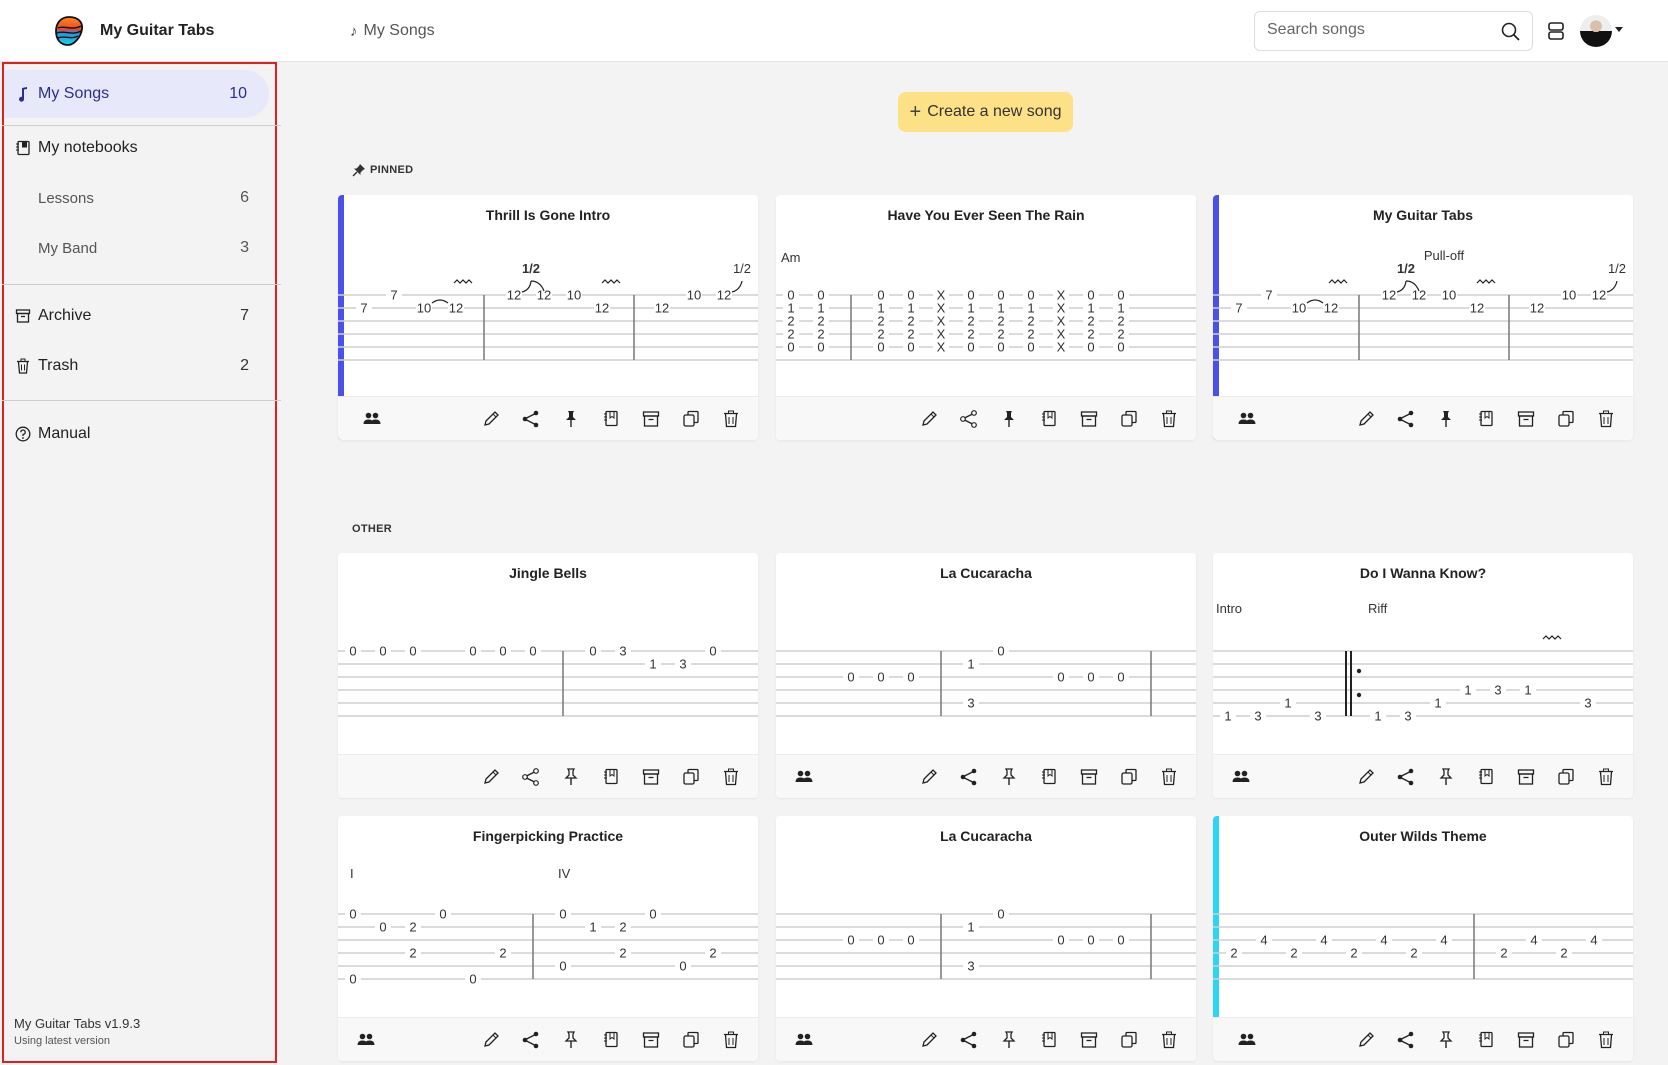 The width and height of the screenshot is (1668, 1065). I want to click on layout-toggle-icon, so click(1556, 31).